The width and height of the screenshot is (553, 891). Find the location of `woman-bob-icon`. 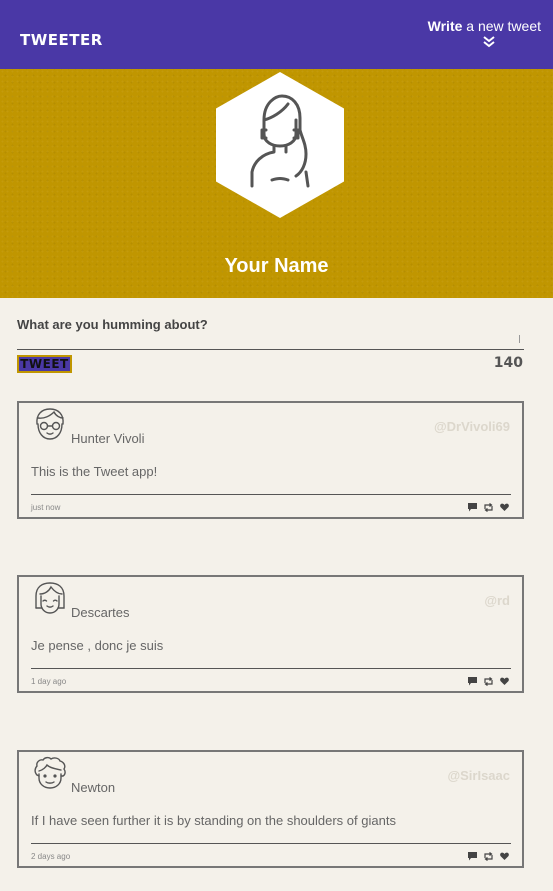

woman-bob-icon is located at coordinates (50, 598).